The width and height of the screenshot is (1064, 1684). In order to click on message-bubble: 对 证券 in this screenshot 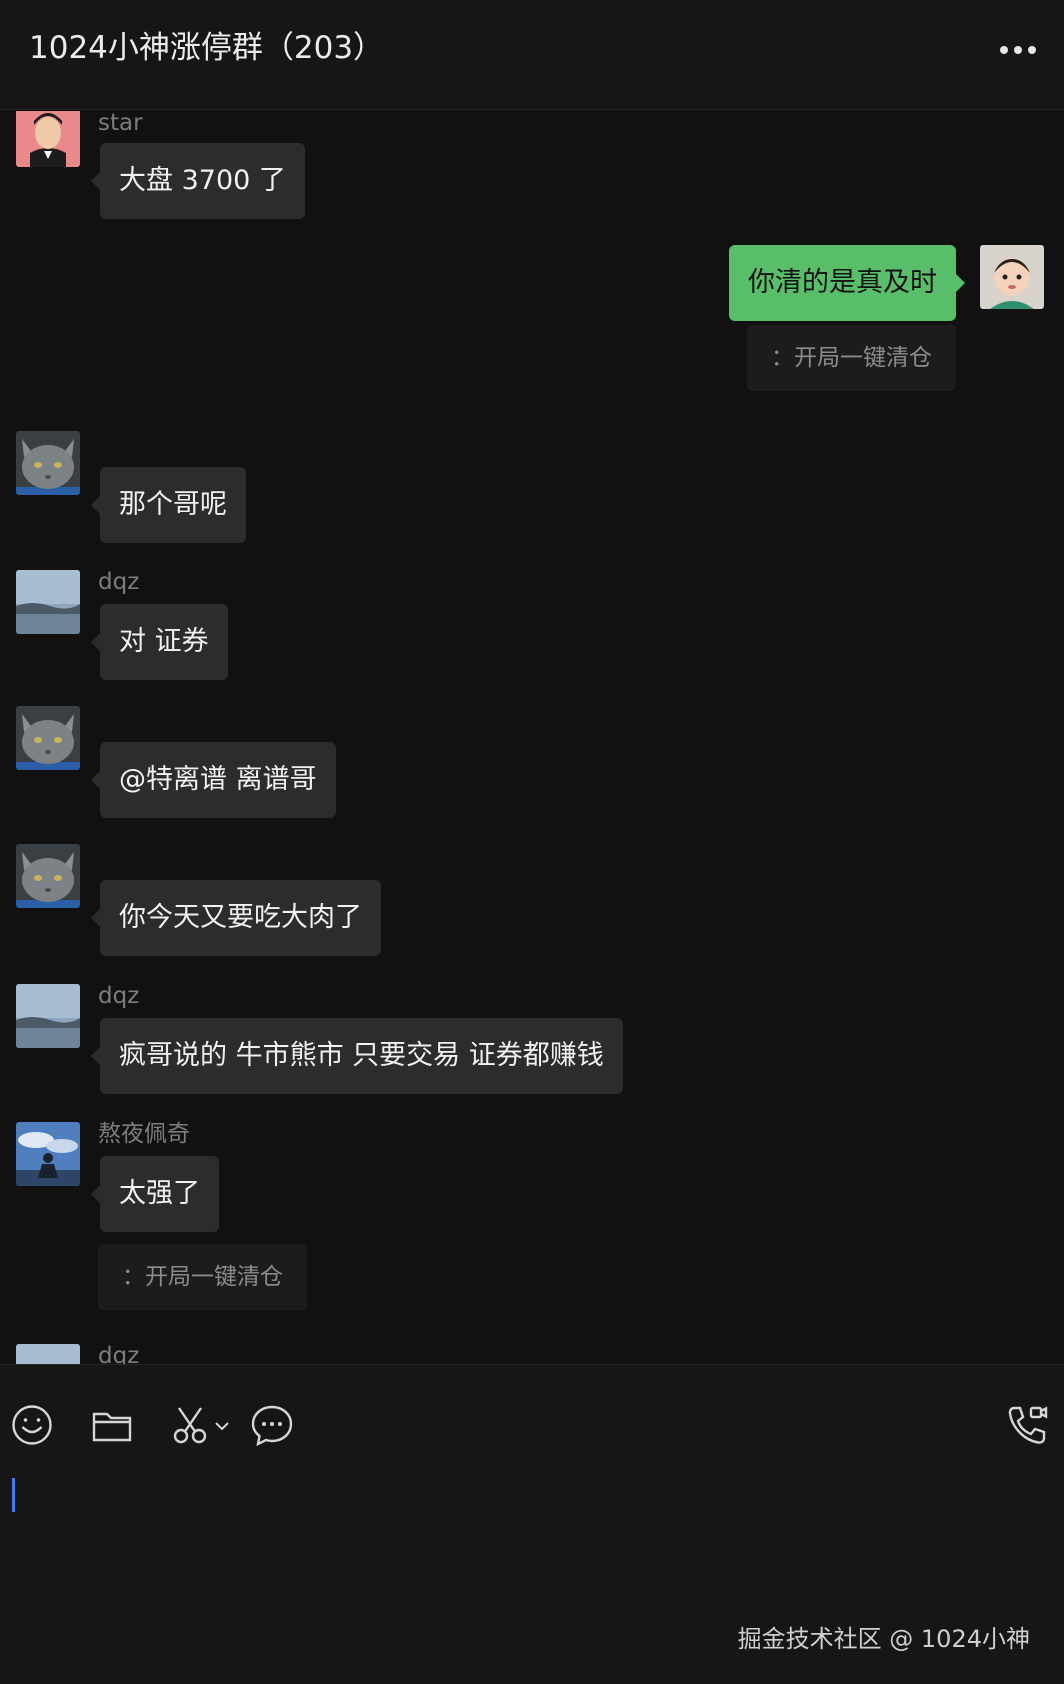, I will do `click(159, 642)`.